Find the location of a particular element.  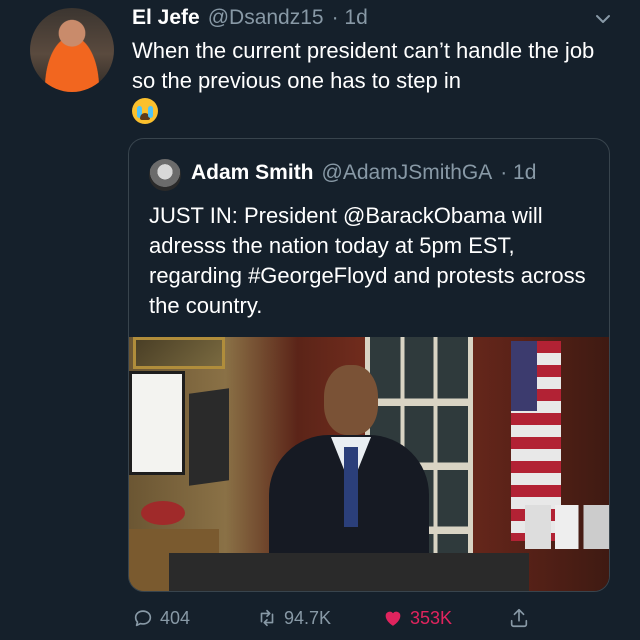

quoted-author-avatar is located at coordinates (165, 175).